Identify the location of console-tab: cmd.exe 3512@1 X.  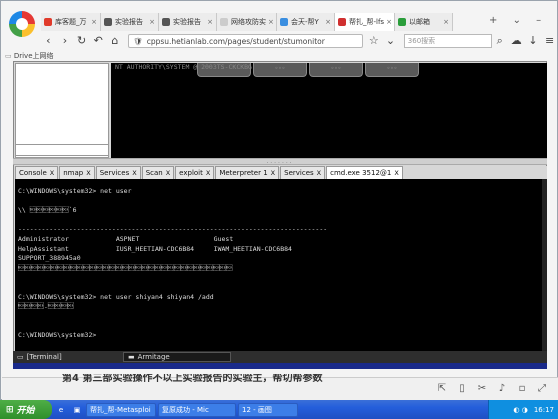
(364, 172).